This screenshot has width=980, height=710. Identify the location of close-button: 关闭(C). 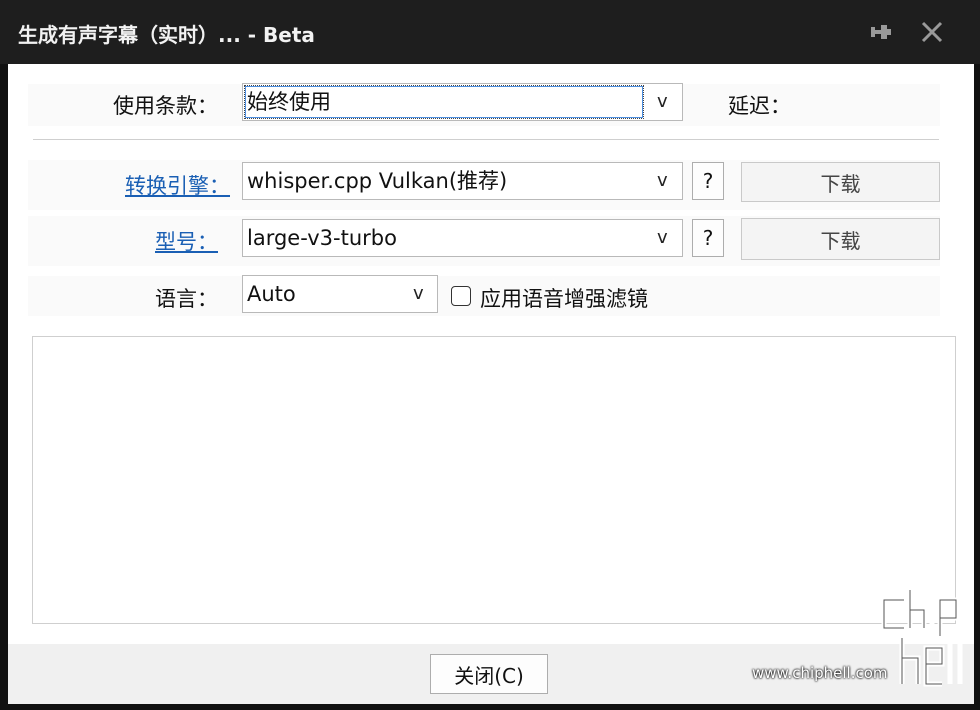
(489, 674).